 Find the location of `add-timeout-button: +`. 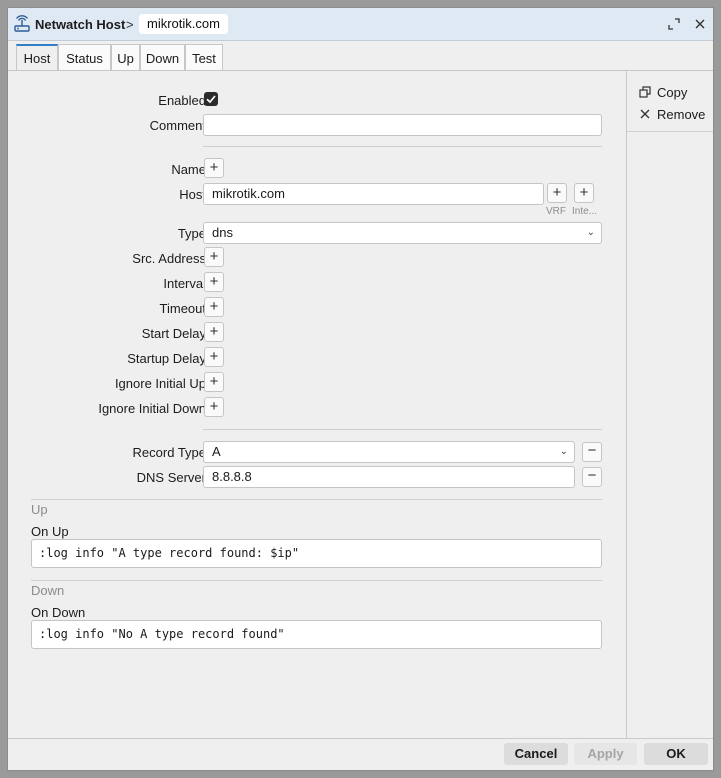

add-timeout-button: + is located at coordinates (214, 307).